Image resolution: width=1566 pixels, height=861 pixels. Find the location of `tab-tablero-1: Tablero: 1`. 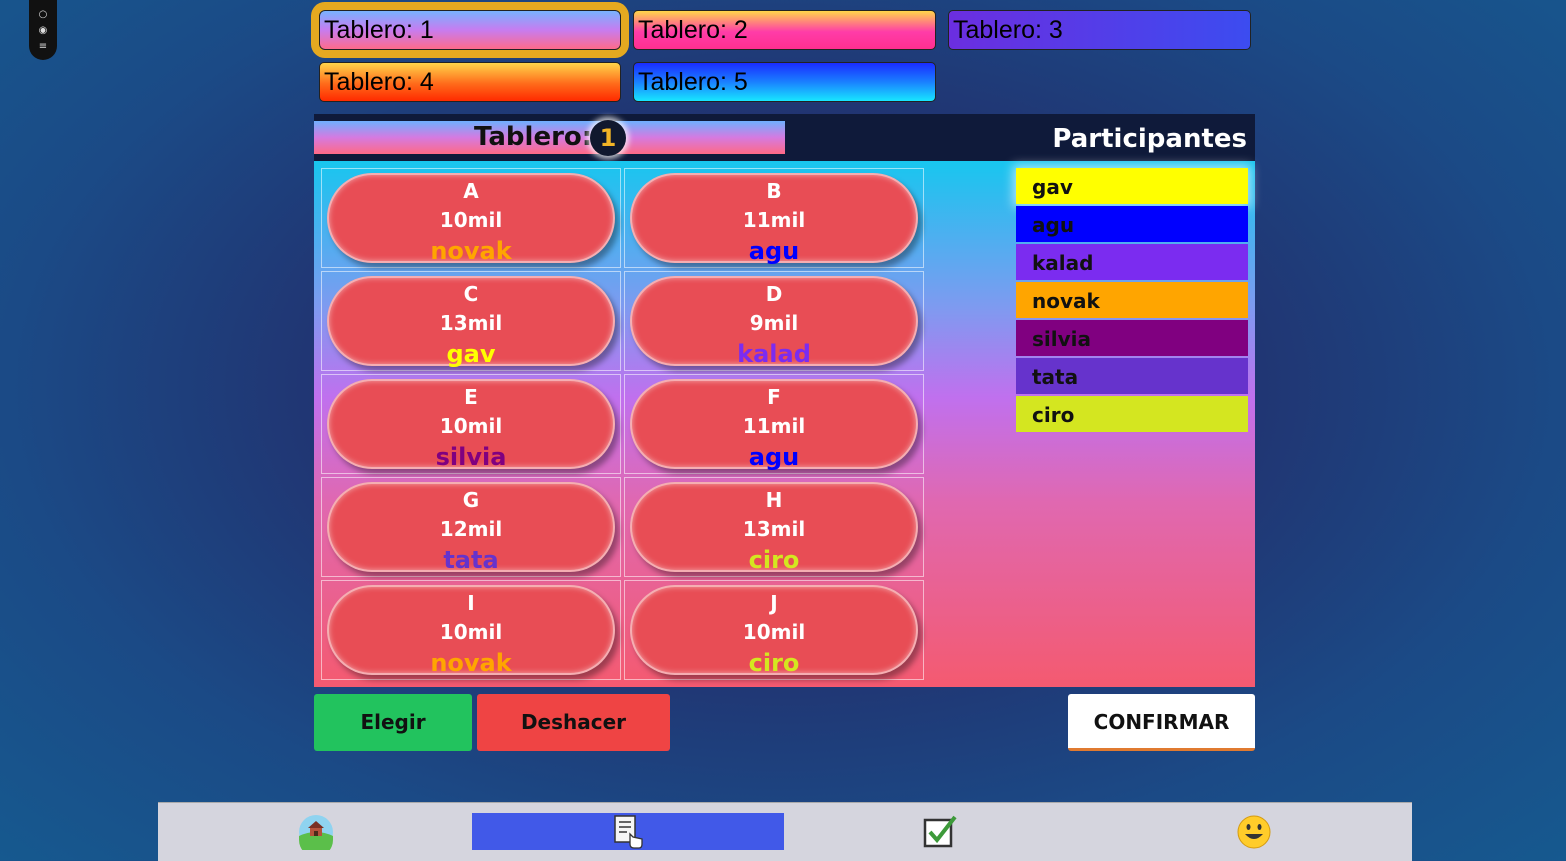

tab-tablero-1: Tablero: 1 is located at coordinates (470, 30).